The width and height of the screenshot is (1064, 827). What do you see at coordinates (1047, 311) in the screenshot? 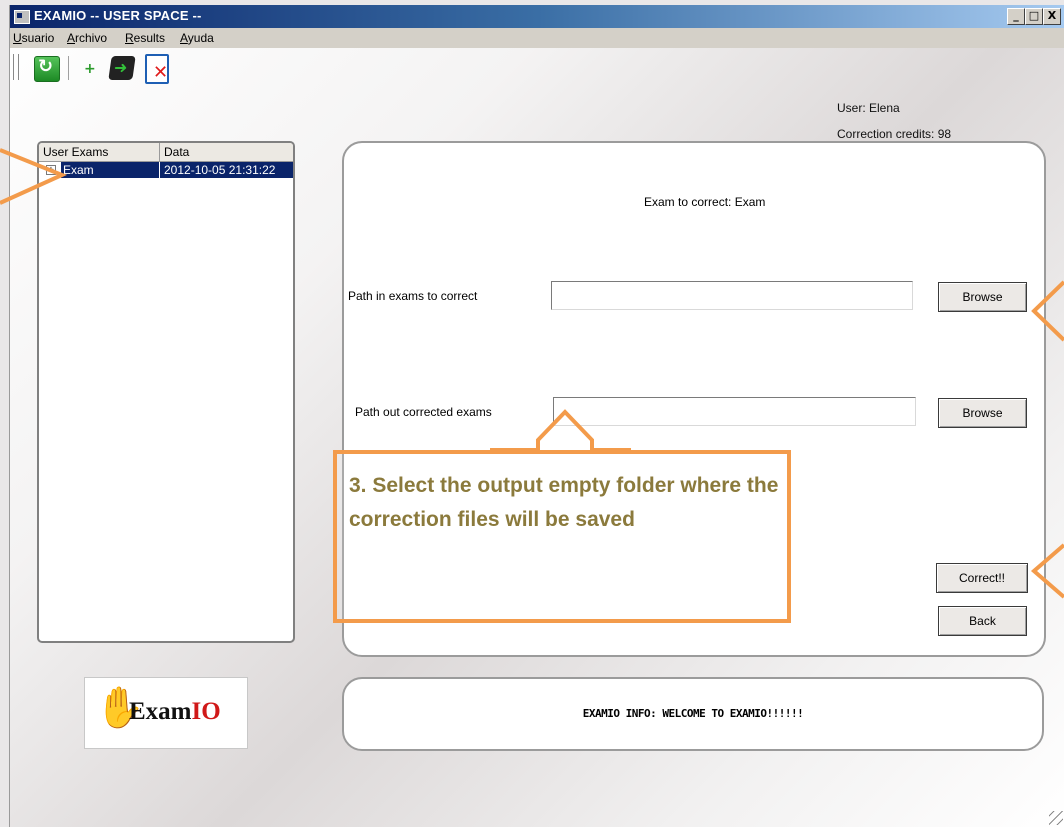
I see `browse-annotation-arrow` at bounding box center [1047, 311].